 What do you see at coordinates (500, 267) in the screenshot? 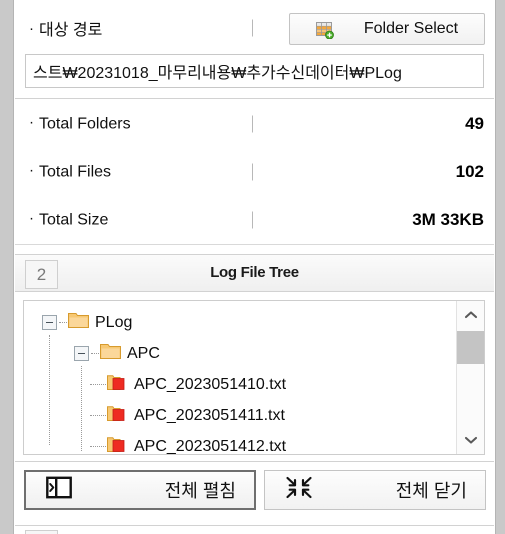
I see `window-edge-right` at bounding box center [500, 267].